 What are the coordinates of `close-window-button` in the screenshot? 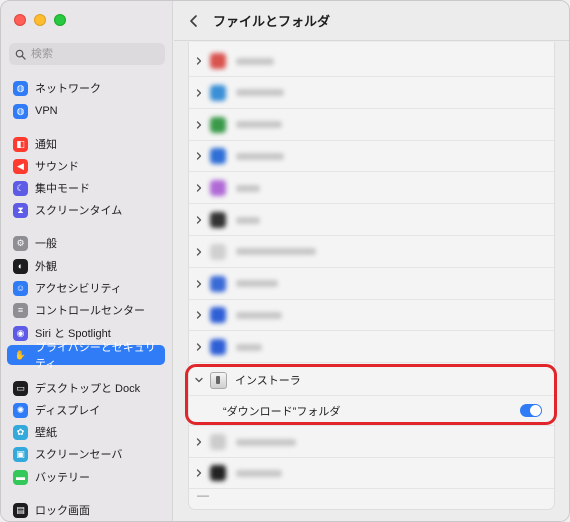 It's located at (20, 20).